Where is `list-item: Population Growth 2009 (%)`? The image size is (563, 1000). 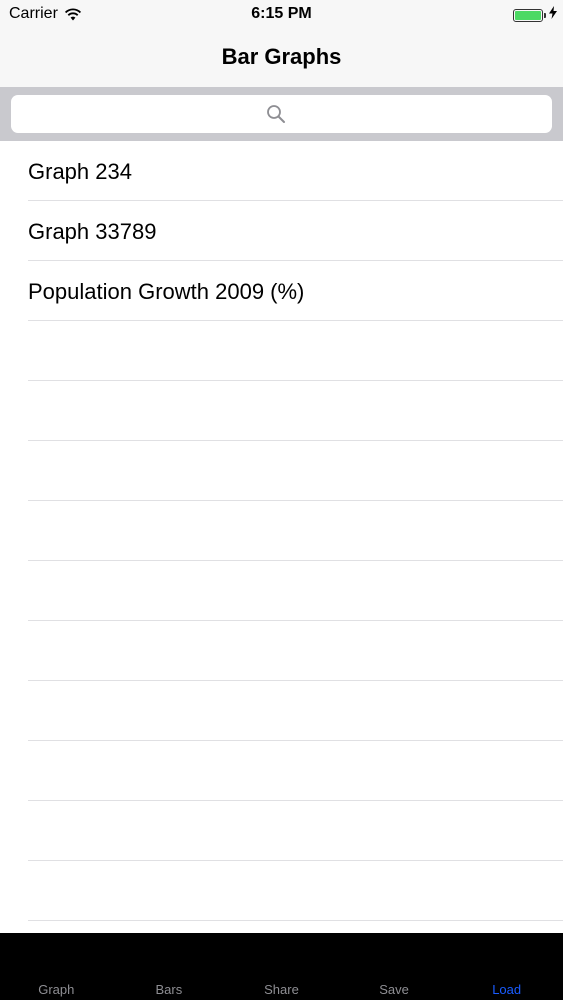 list-item: Population Growth 2009 (%) is located at coordinates (281, 291).